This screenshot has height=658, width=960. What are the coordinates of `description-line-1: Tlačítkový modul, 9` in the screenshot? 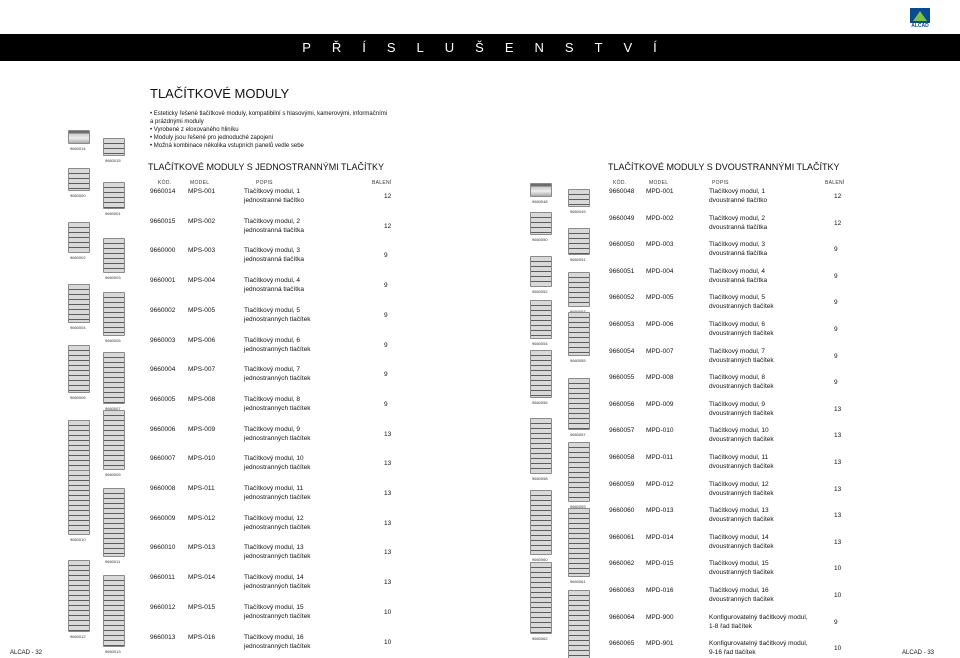 It's located at (272, 429).